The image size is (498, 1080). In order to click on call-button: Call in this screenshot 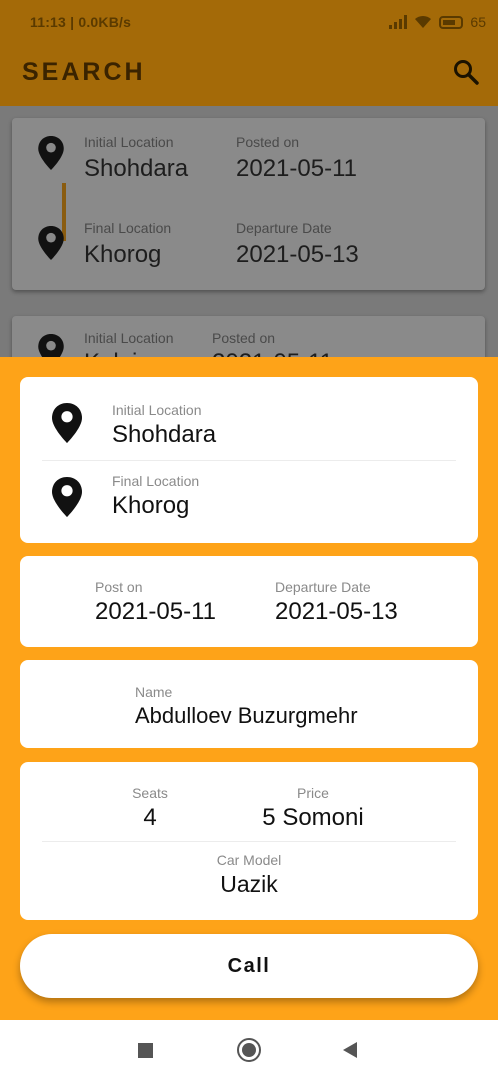, I will do `click(249, 966)`.